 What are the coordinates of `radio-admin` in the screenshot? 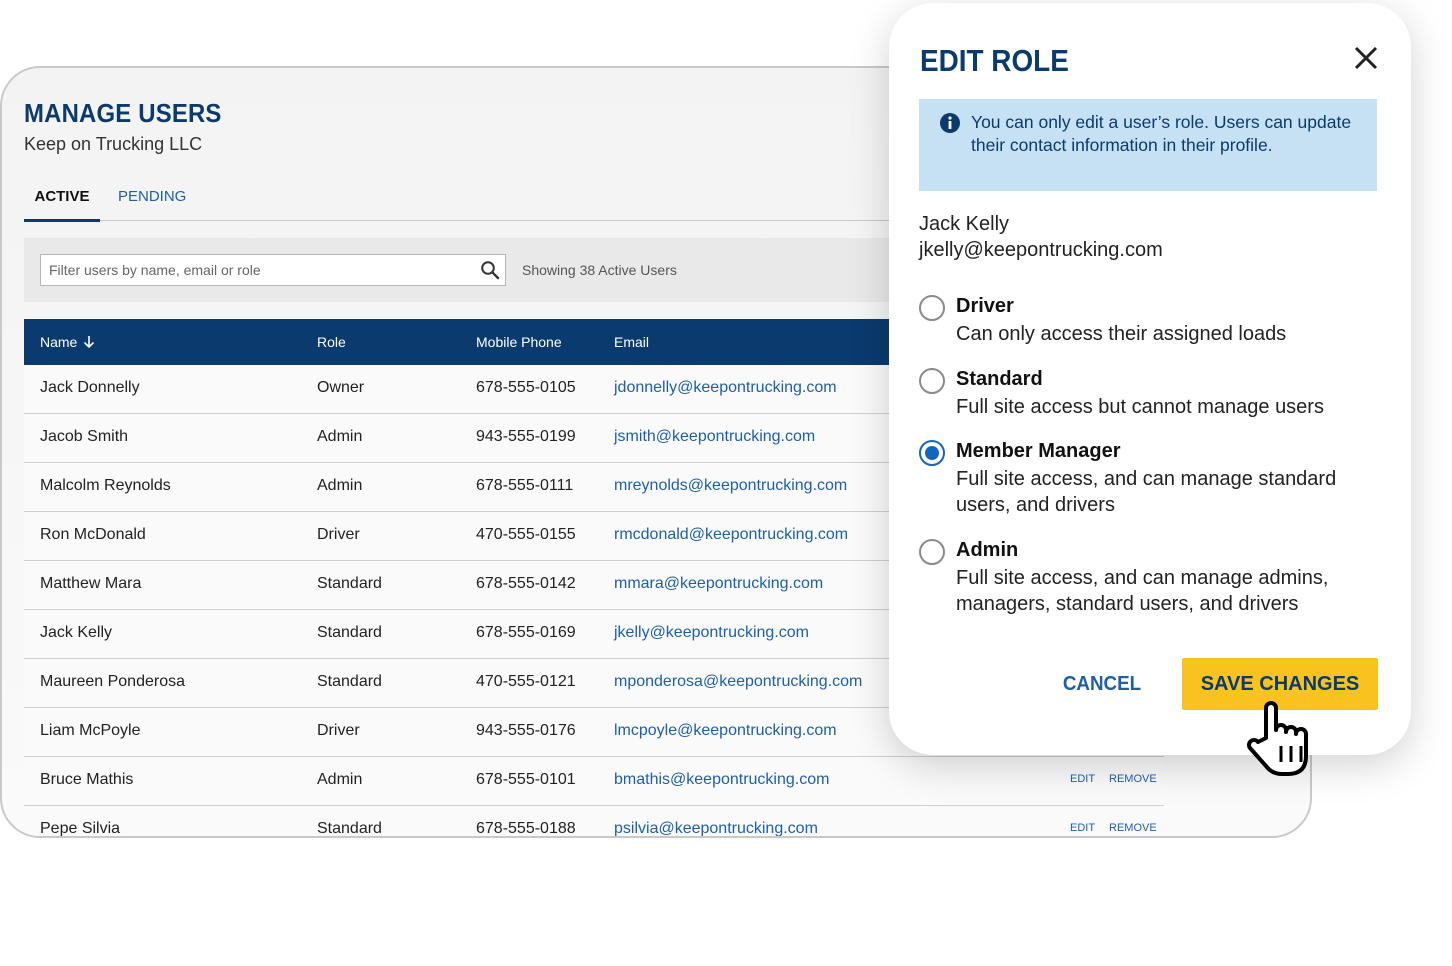 It's located at (932, 552).